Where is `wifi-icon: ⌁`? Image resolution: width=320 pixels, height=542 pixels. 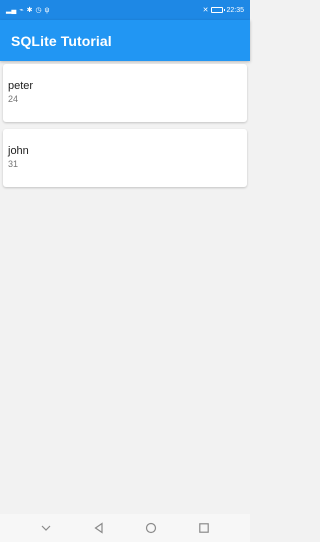 wifi-icon: ⌁ is located at coordinates (21, 10).